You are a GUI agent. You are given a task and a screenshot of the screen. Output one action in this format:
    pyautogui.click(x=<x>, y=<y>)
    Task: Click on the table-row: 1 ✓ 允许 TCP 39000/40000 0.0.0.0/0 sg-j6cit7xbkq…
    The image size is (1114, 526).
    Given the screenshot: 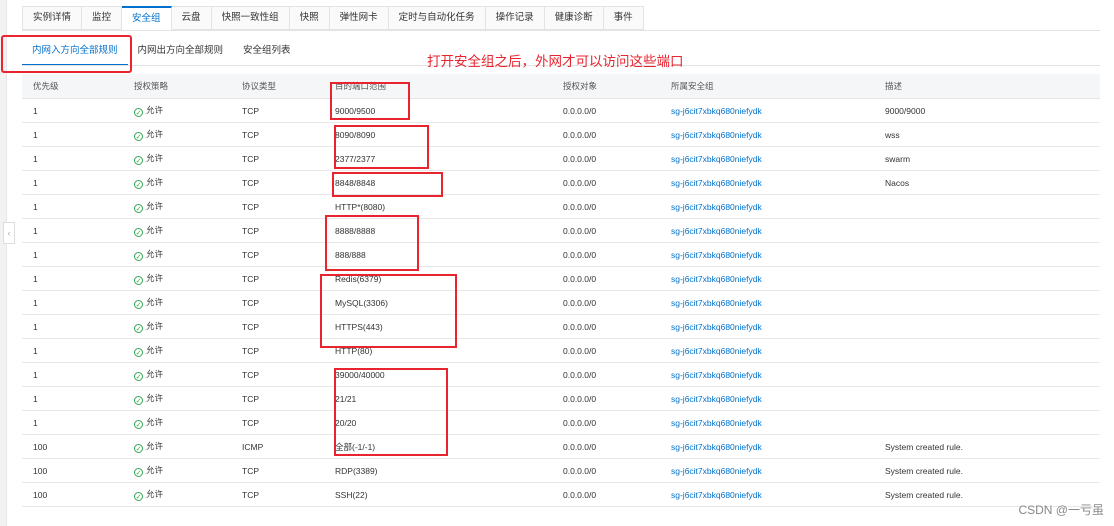 What is the action you would take?
    pyautogui.click(x=561, y=374)
    